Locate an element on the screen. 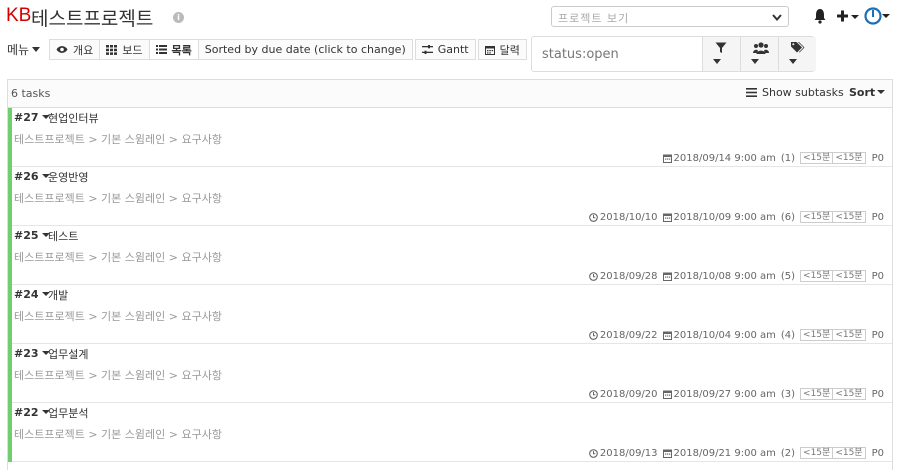  task-title: 업무분석 is located at coordinates (68, 413).